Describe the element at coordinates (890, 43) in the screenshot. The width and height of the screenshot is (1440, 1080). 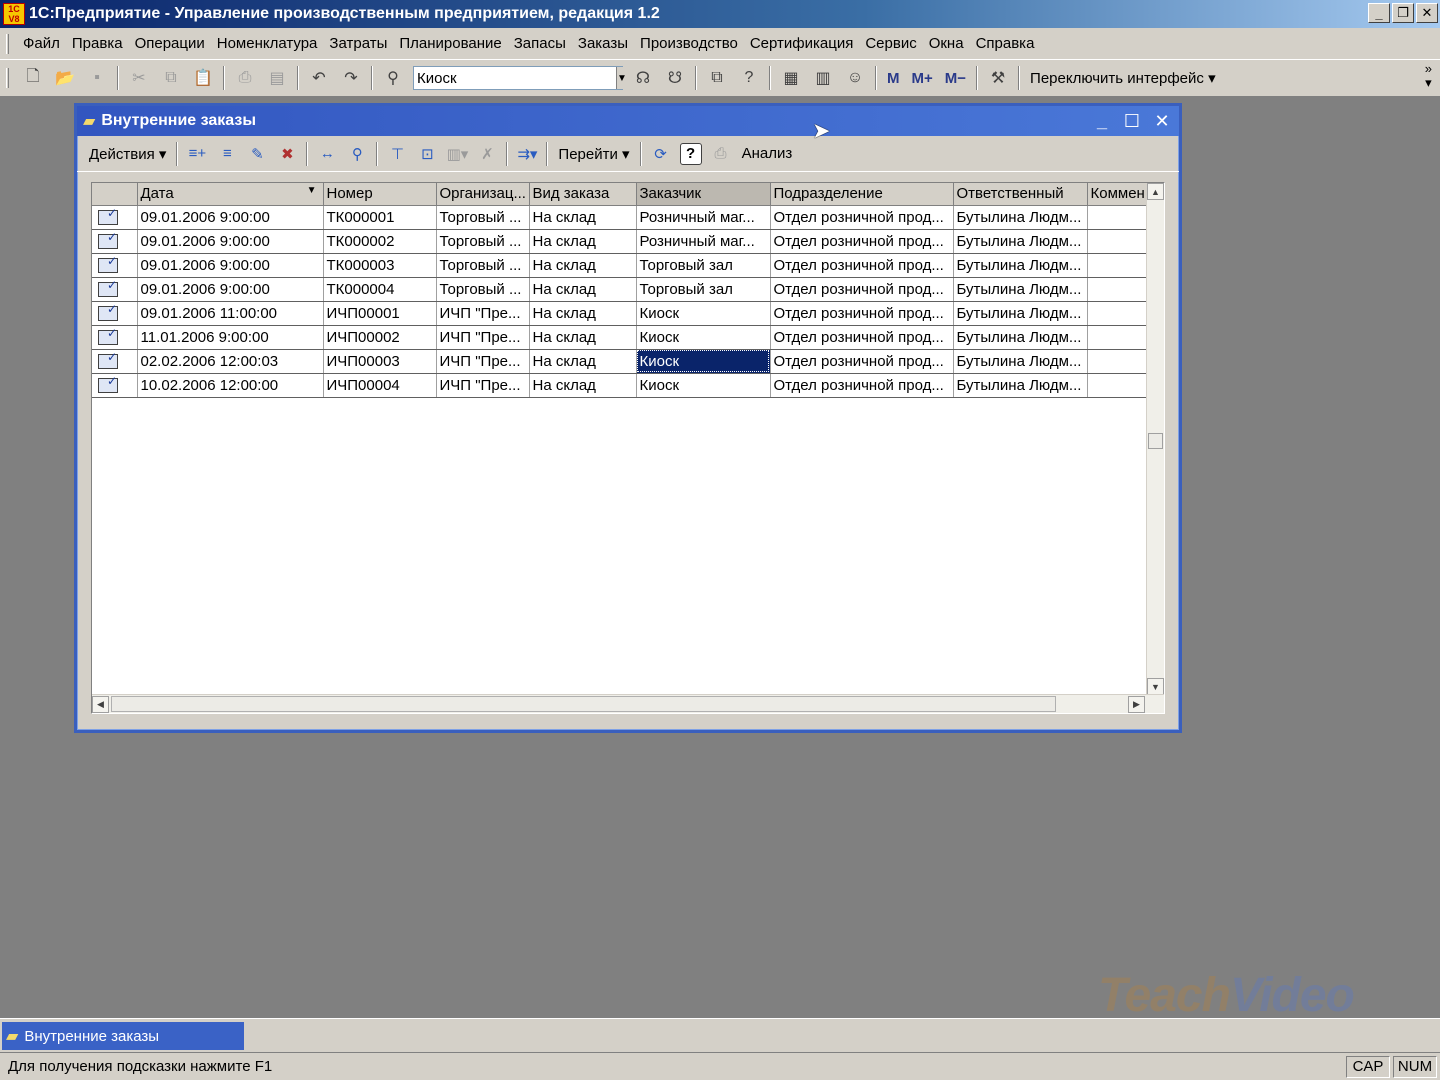
I see `menu-service: Сервис` at that location.